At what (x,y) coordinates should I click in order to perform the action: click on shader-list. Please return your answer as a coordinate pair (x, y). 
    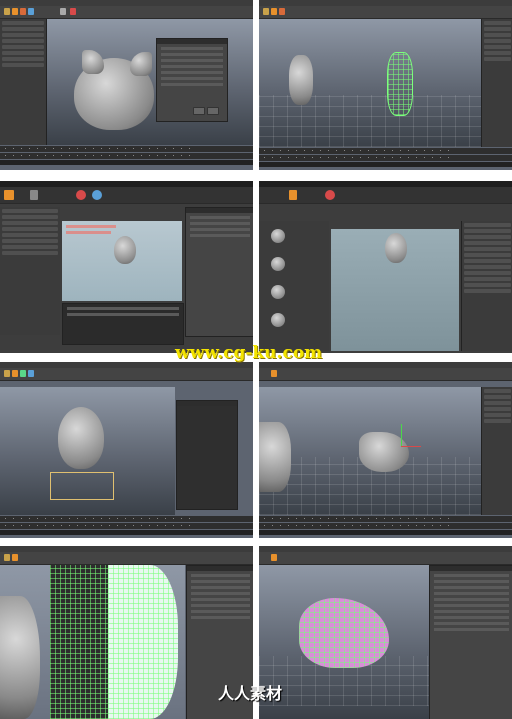
    Looking at the image, I should click on (30, 271).